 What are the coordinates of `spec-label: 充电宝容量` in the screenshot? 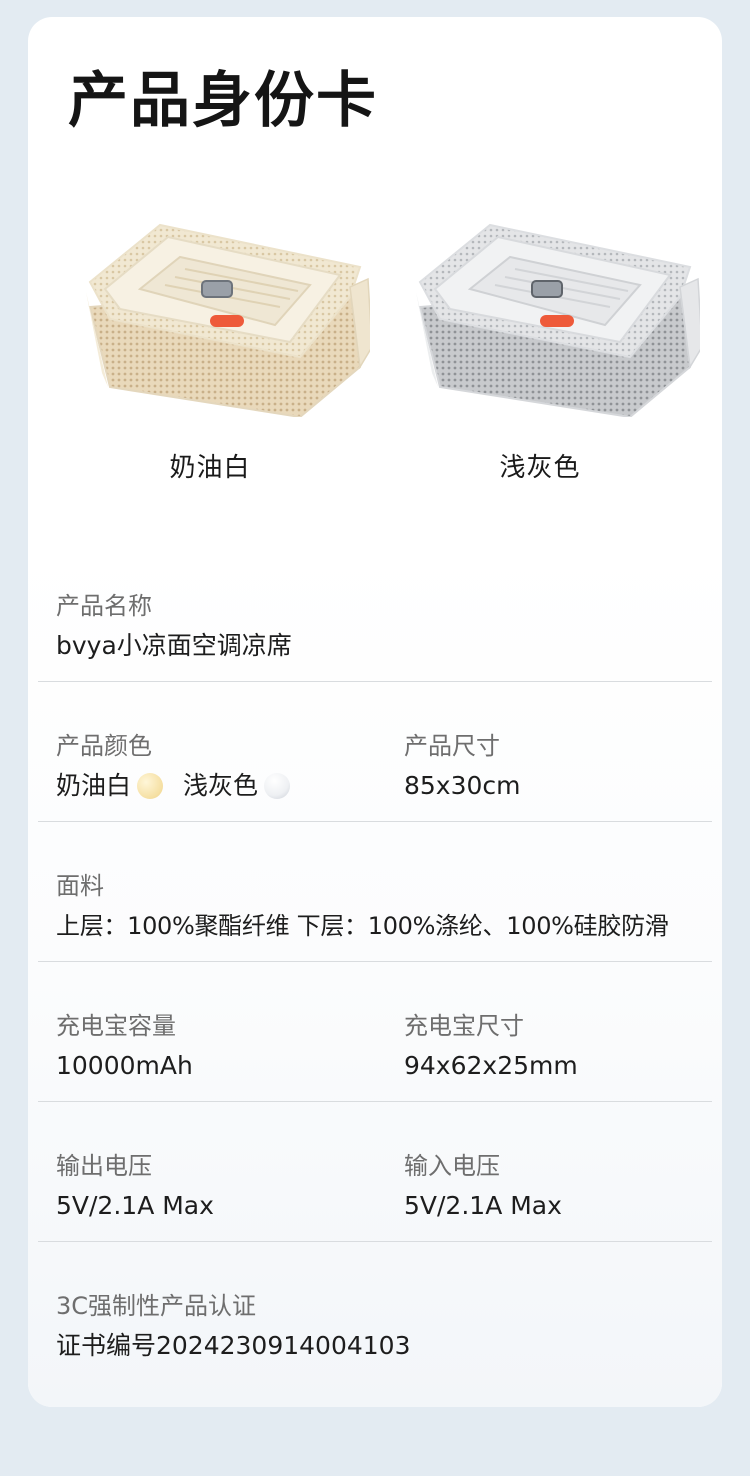 It's located at (116, 1026).